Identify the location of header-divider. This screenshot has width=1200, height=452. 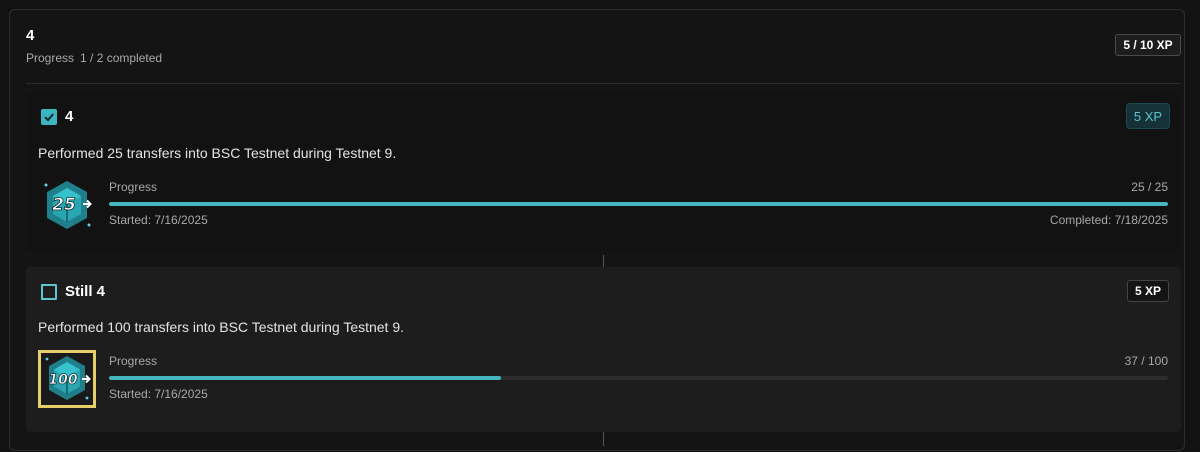
(603, 83).